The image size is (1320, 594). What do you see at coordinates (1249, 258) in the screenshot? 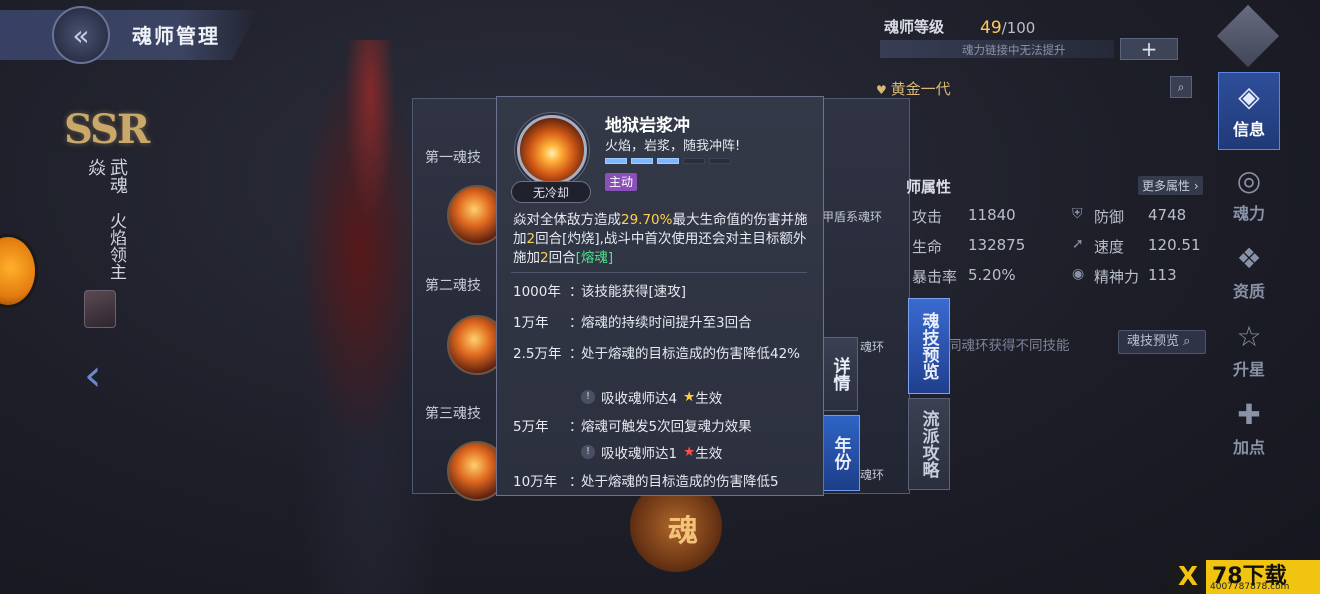
I see `aptitude-icon: ❖` at bounding box center [1249, 258].